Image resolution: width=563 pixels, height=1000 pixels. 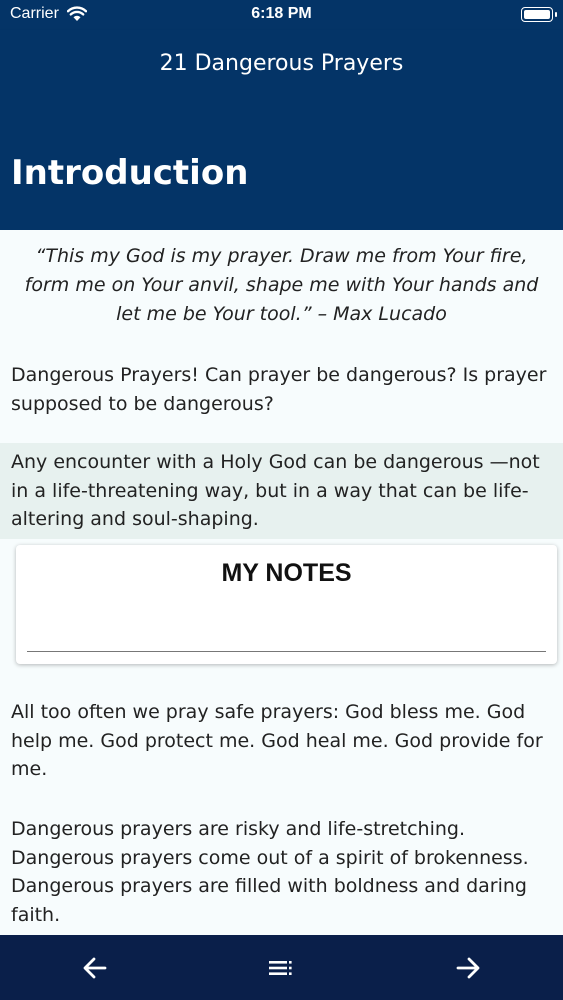 I want to click on nav-title: 21 Dangerous Prayers, so click(x=281, y=63).